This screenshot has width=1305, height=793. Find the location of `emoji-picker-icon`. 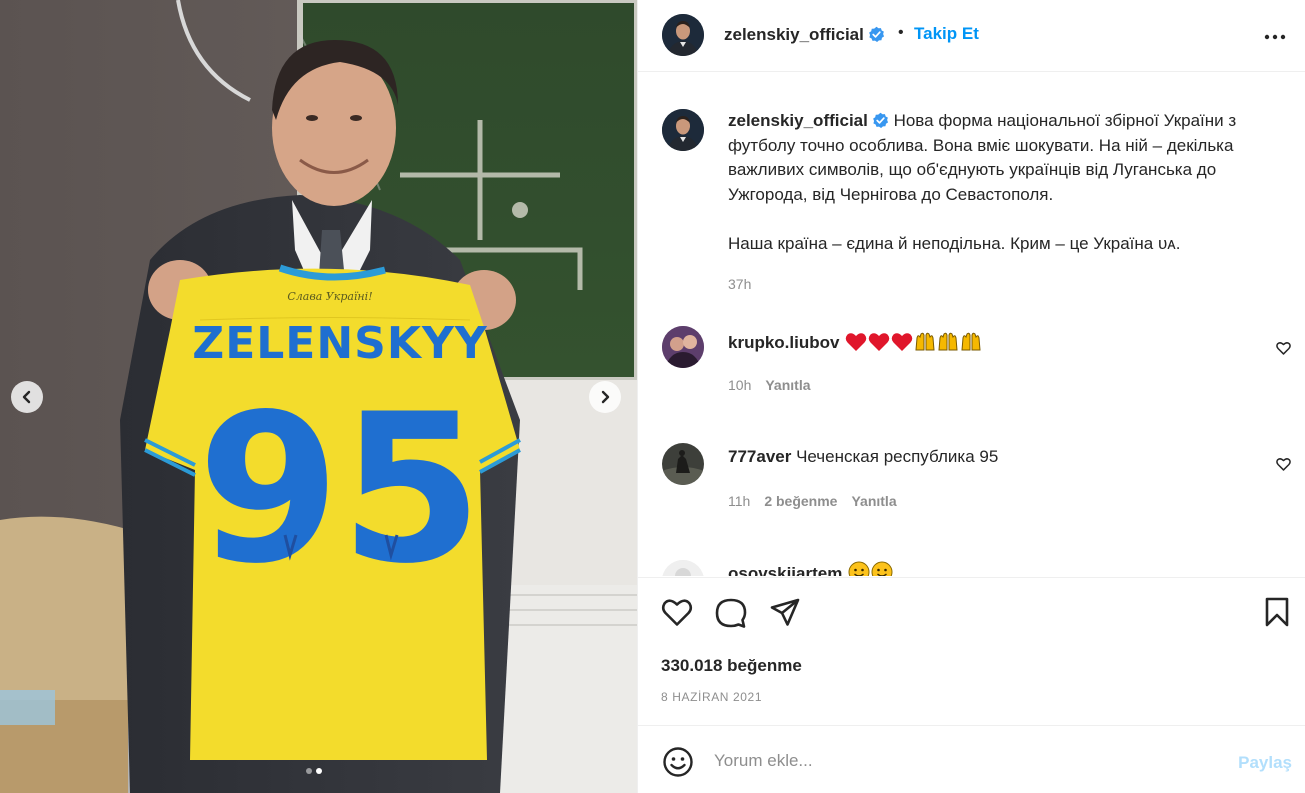

emoji-picker-icon is located at coordinates (678, 762).